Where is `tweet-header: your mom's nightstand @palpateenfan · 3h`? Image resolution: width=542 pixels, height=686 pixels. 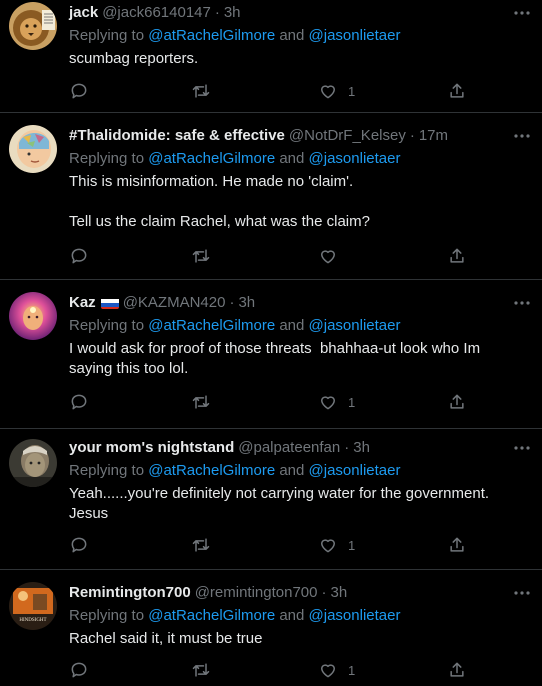
tweet-header: your mom's nightstand @palpateenfan · 3h is located at coordinates (297, 448).